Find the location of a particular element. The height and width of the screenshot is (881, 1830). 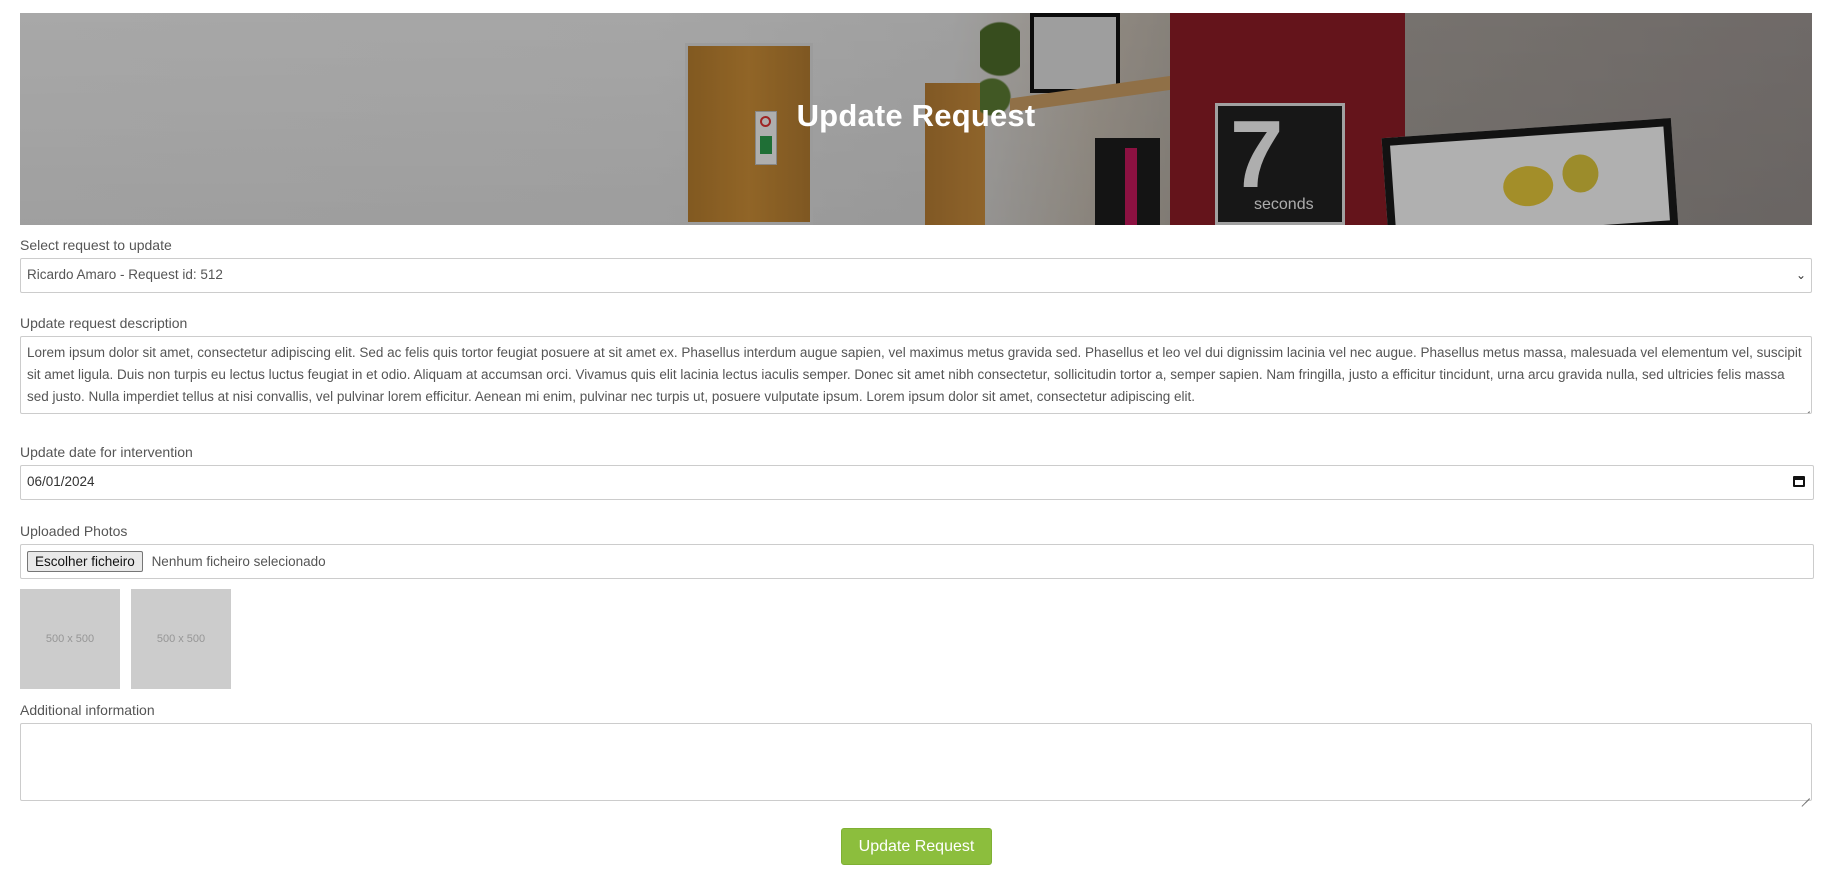

intervention-date-input: 06/01/2024 is located at coordinates (917, 482).